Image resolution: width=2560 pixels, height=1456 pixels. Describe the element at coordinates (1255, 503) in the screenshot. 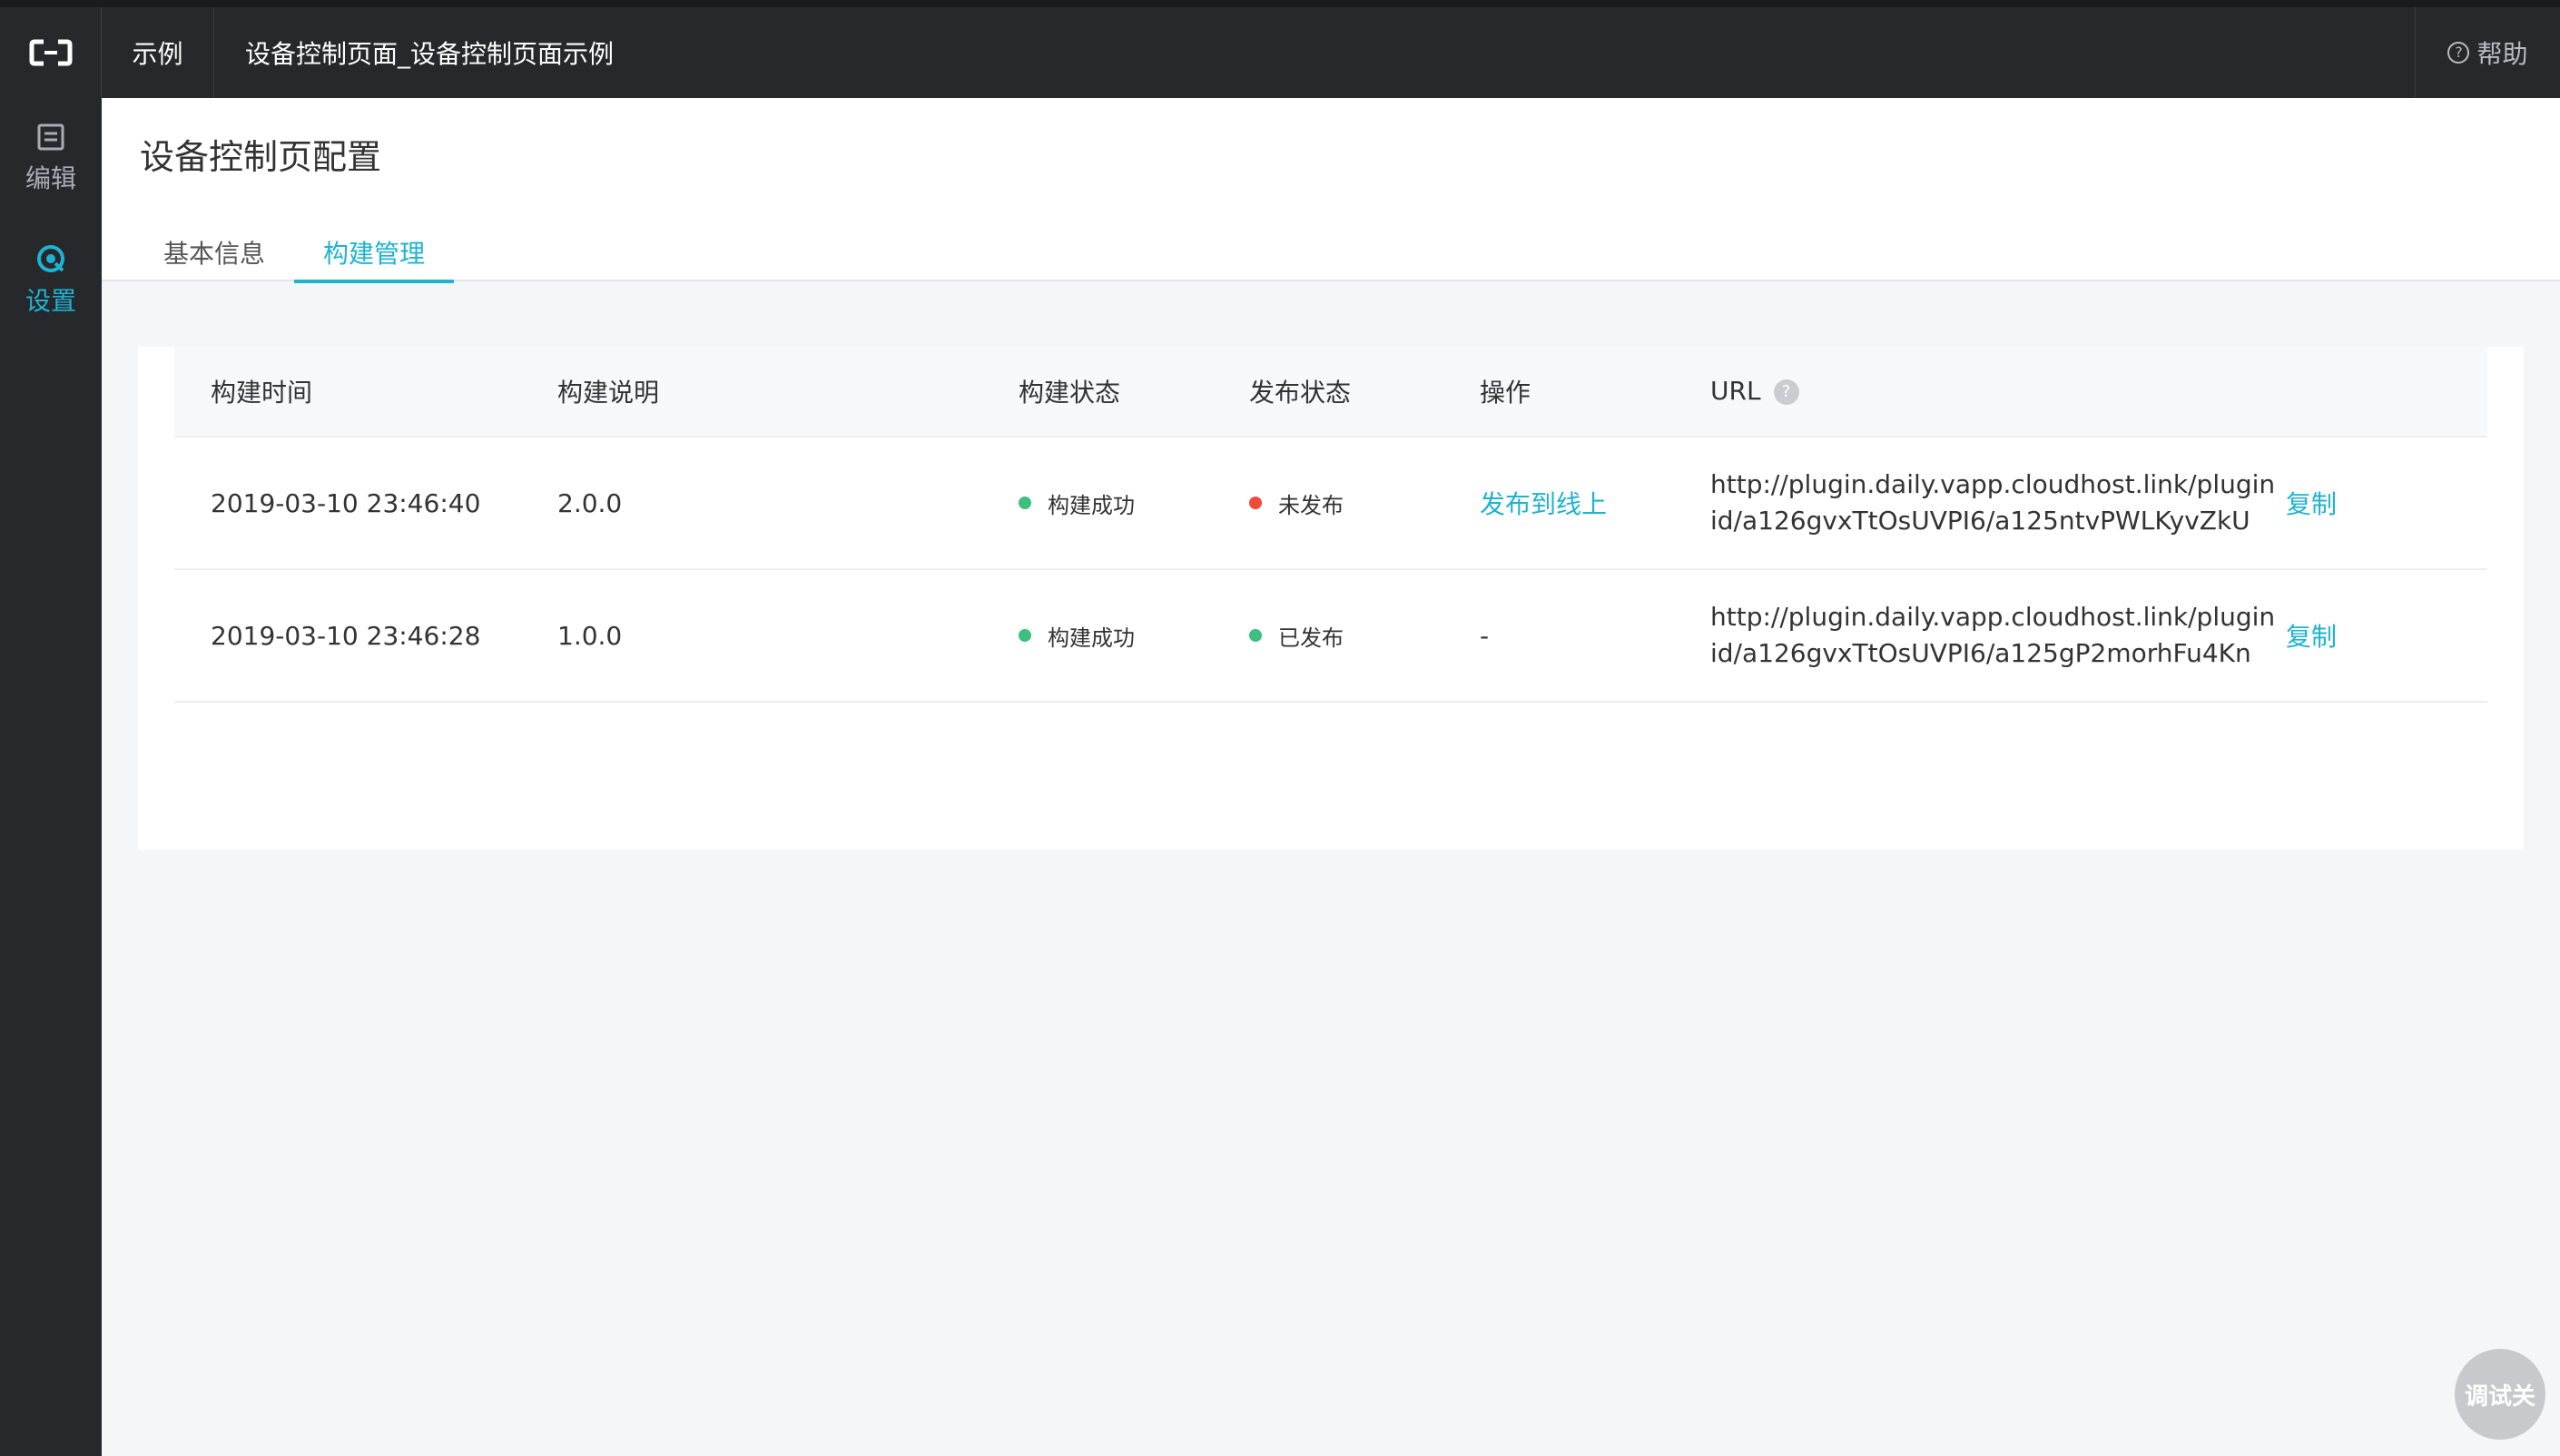

I see `status-dot-error-icon` at that location.